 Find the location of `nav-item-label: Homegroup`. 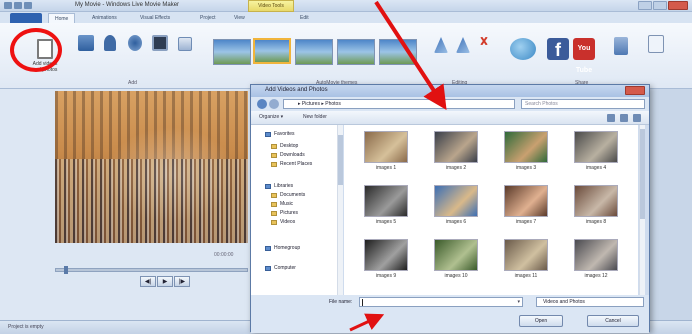

nav-item-label: Homegroup is located at coordinates (287, 248).